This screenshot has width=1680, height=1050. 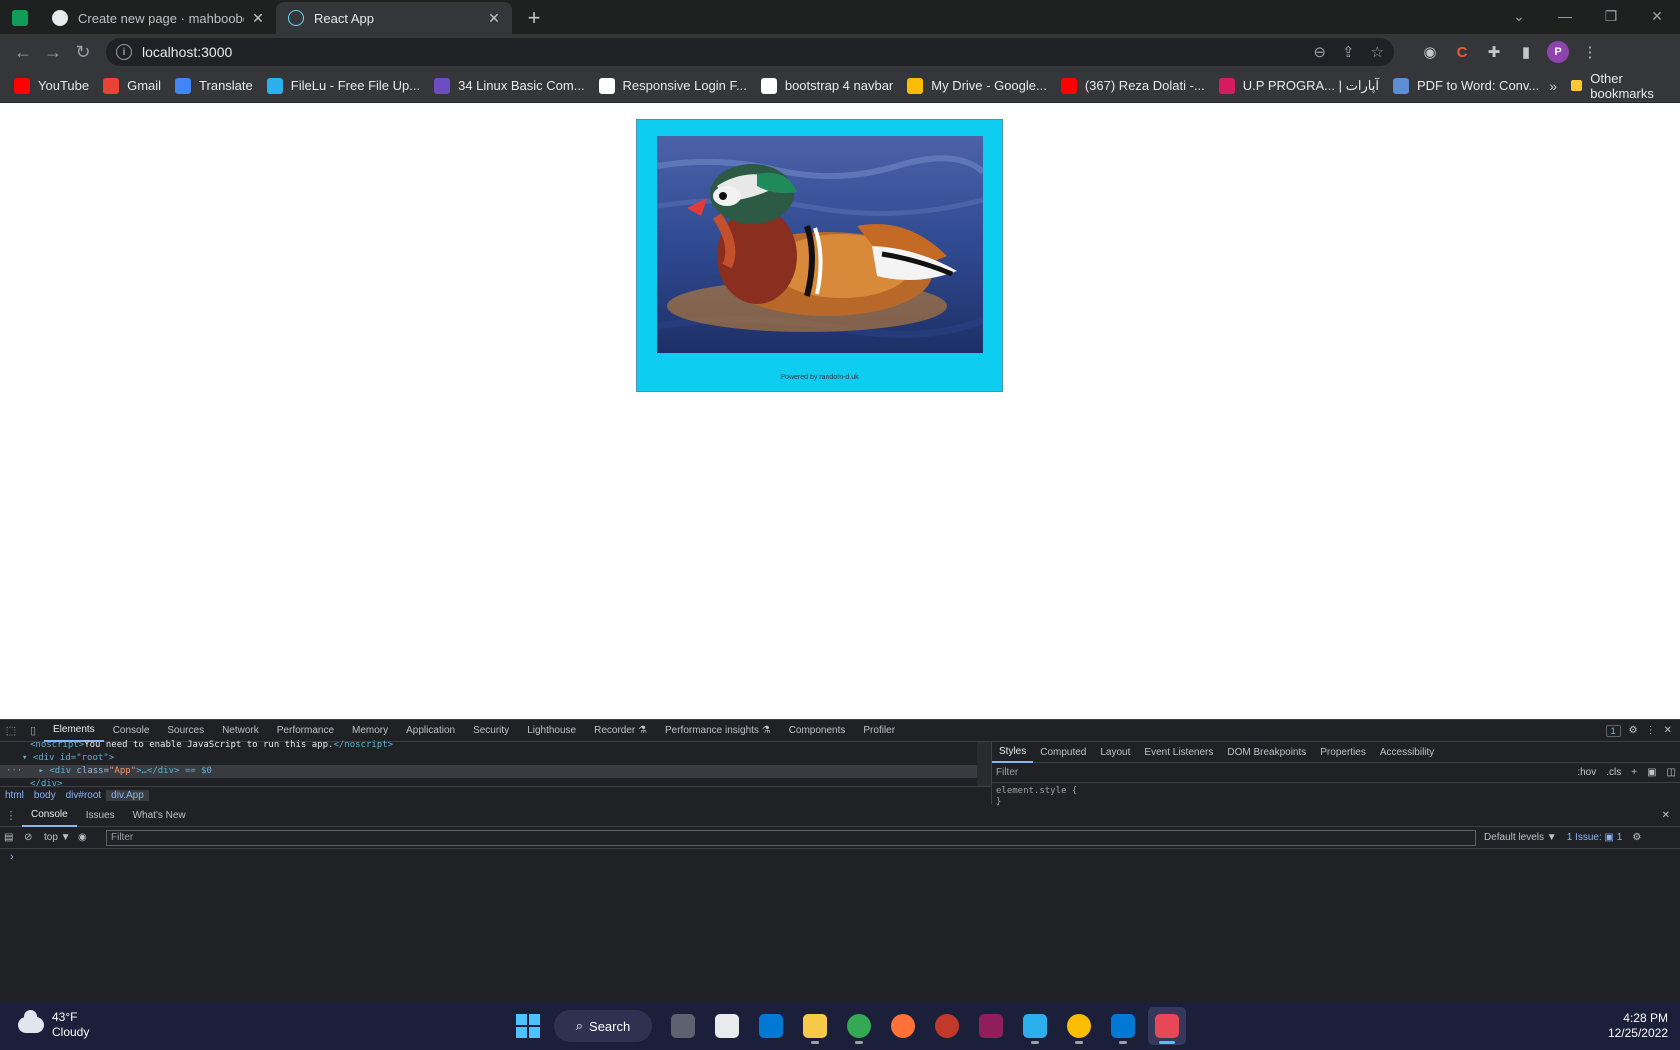 I want to click on bookmark-star-icon: ☆, so click(x=1377, y=52).